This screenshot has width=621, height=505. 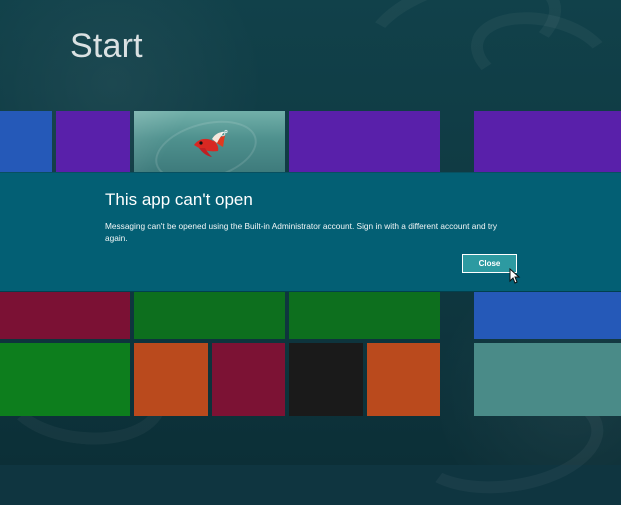 I want to click on tile-art, so click(x=209, y=141).